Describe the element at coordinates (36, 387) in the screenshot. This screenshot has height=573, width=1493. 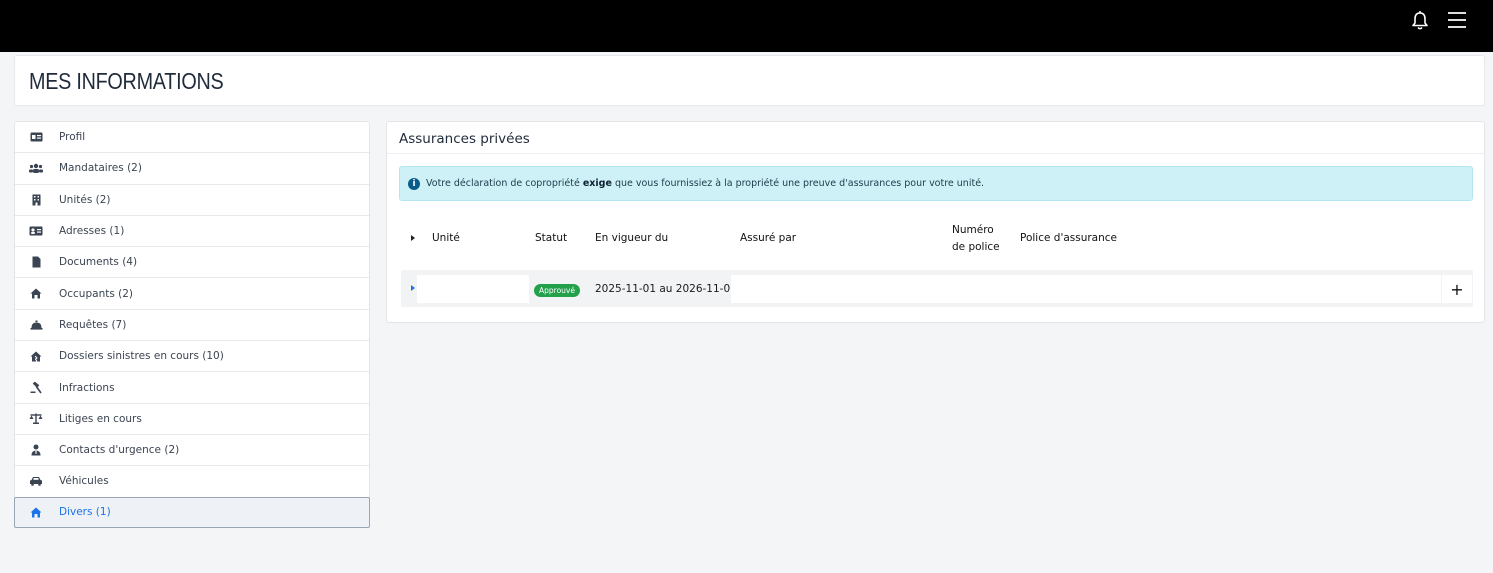
I see `gavel-icon` at that location.